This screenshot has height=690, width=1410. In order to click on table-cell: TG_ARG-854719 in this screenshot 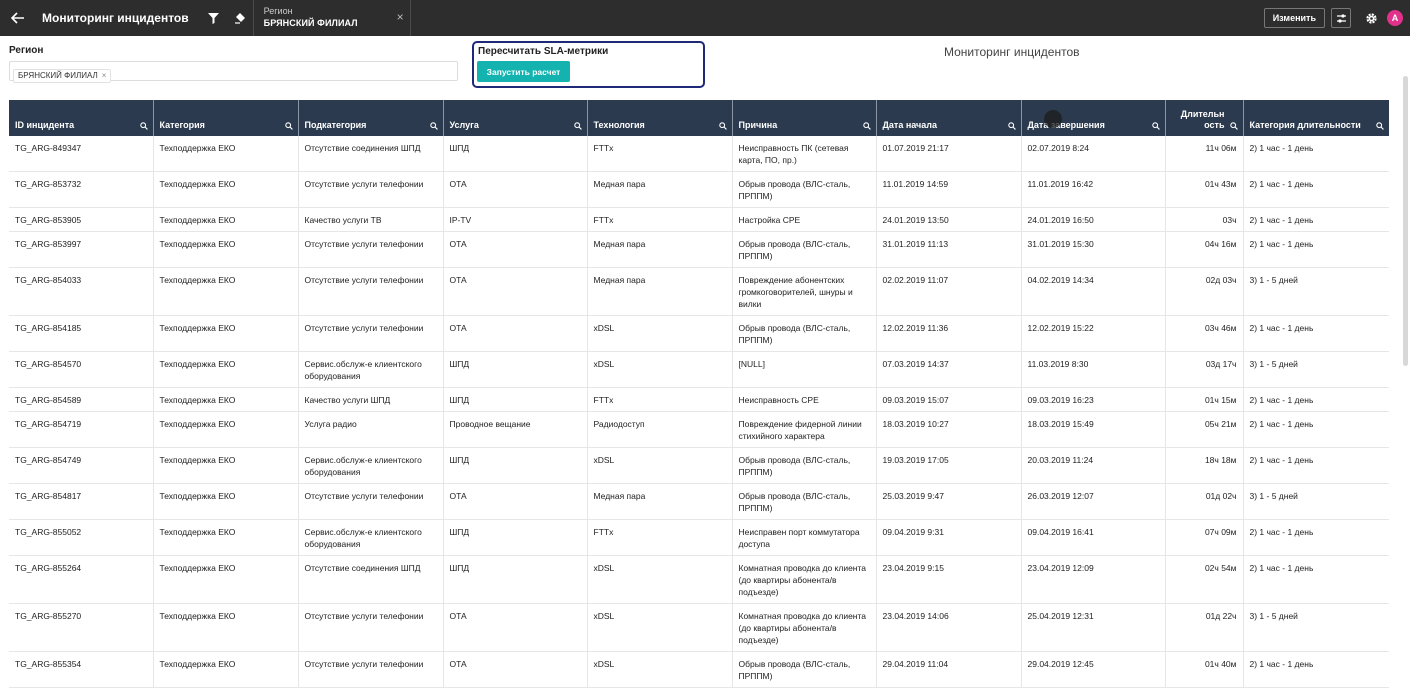, I will do `click(81, 429)`.